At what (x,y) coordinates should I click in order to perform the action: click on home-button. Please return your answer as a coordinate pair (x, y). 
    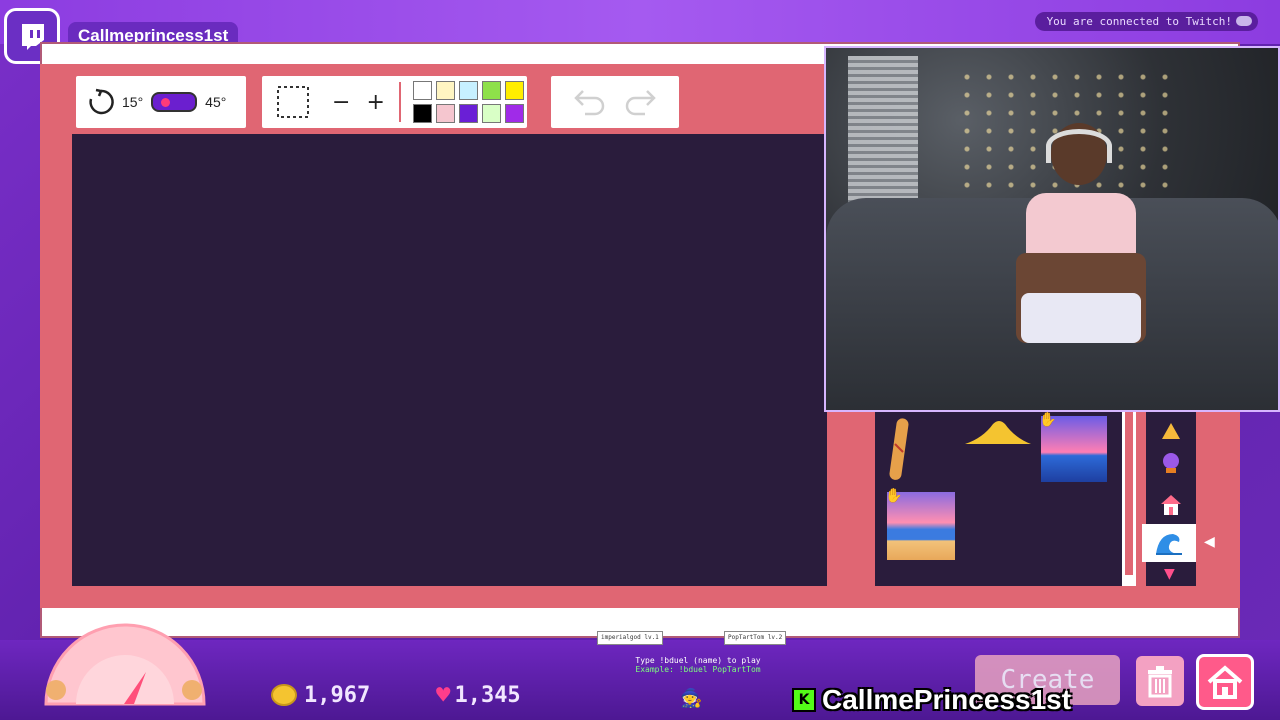
    Looking at the image, I should click on (1225, 682).